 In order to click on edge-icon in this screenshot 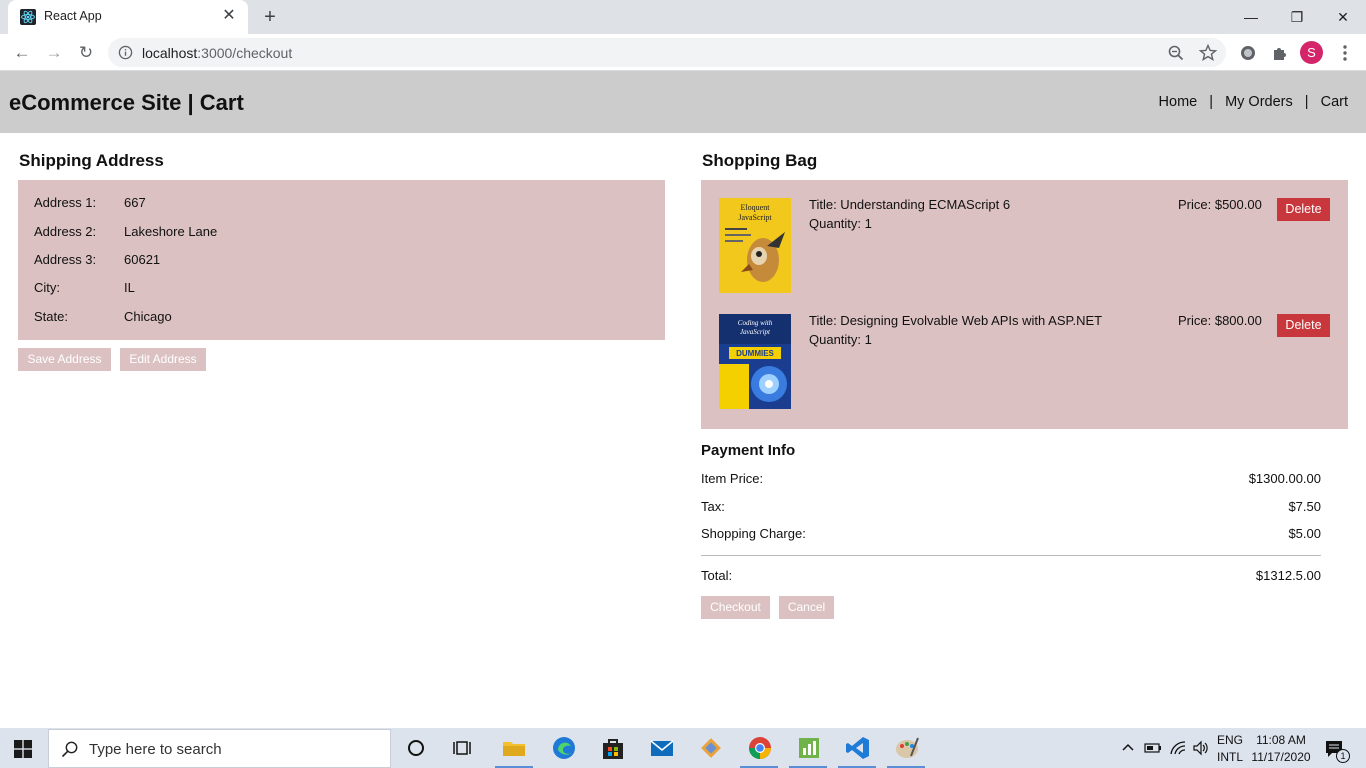, I will do `click(564, 748)`.